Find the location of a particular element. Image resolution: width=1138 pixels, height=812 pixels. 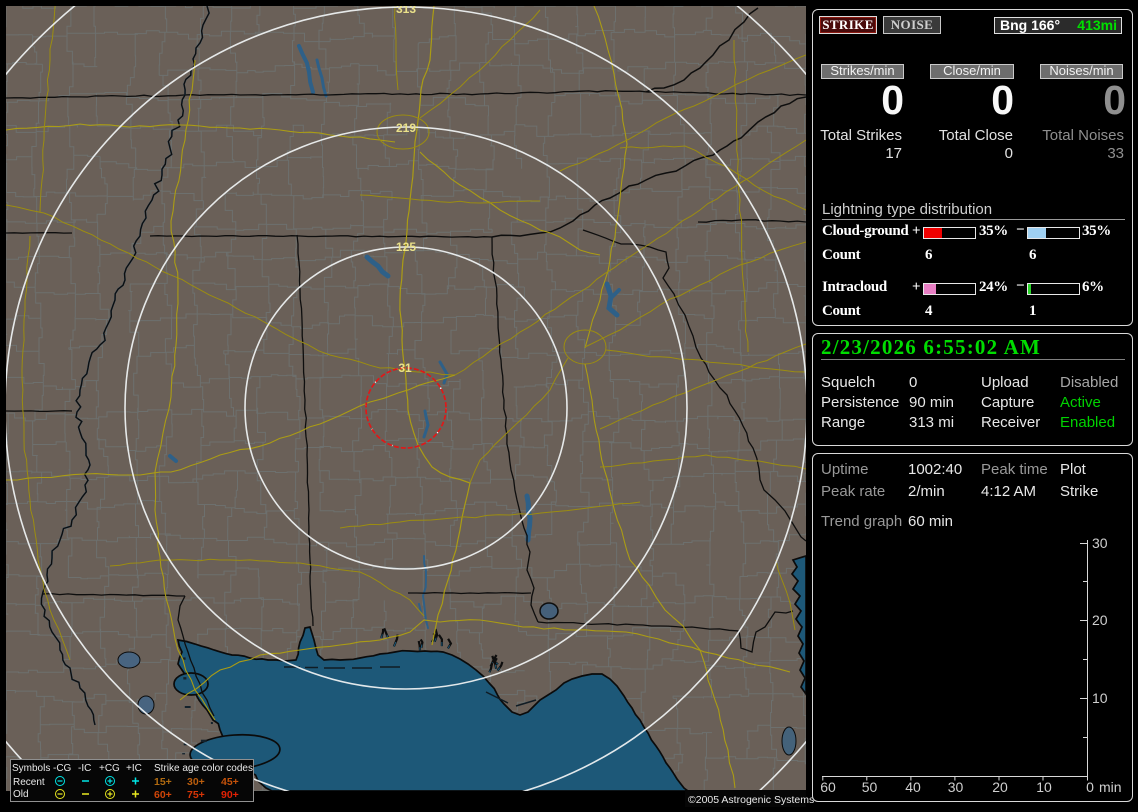

svg-text: +CG is located at coordinates (109, 768).